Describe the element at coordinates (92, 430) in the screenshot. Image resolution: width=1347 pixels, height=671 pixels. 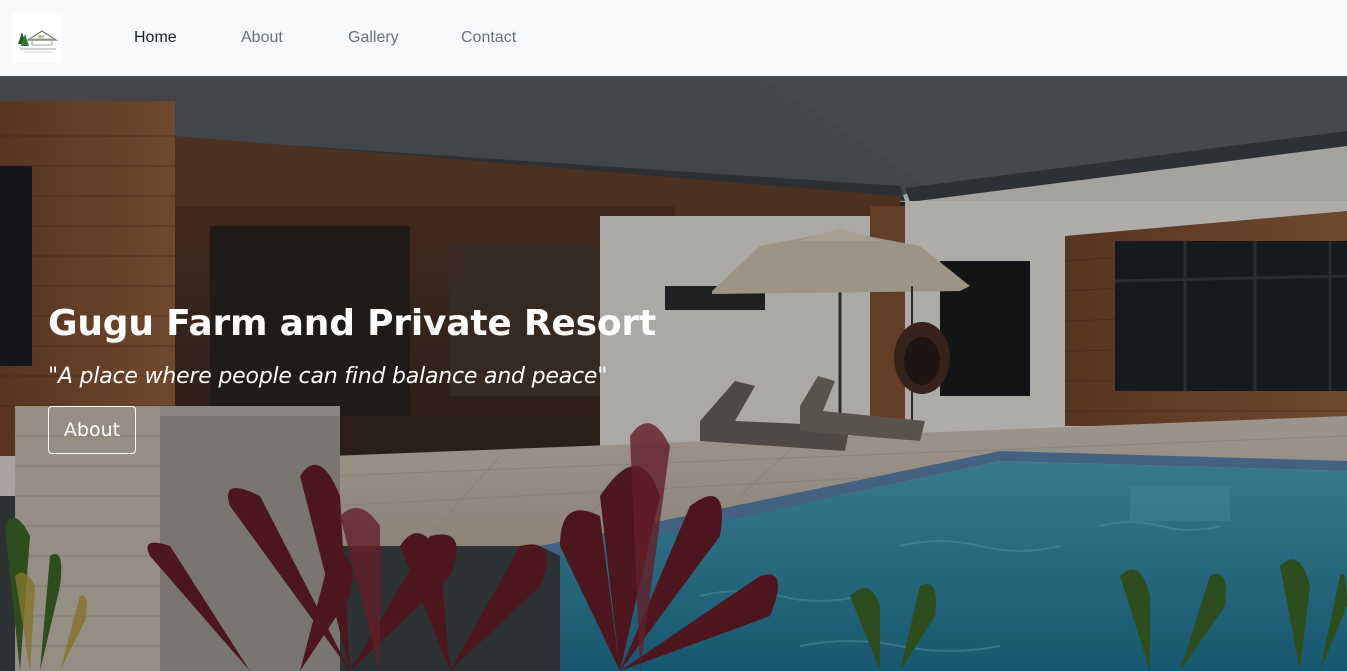
I see `hero-about-button: About` at that location.